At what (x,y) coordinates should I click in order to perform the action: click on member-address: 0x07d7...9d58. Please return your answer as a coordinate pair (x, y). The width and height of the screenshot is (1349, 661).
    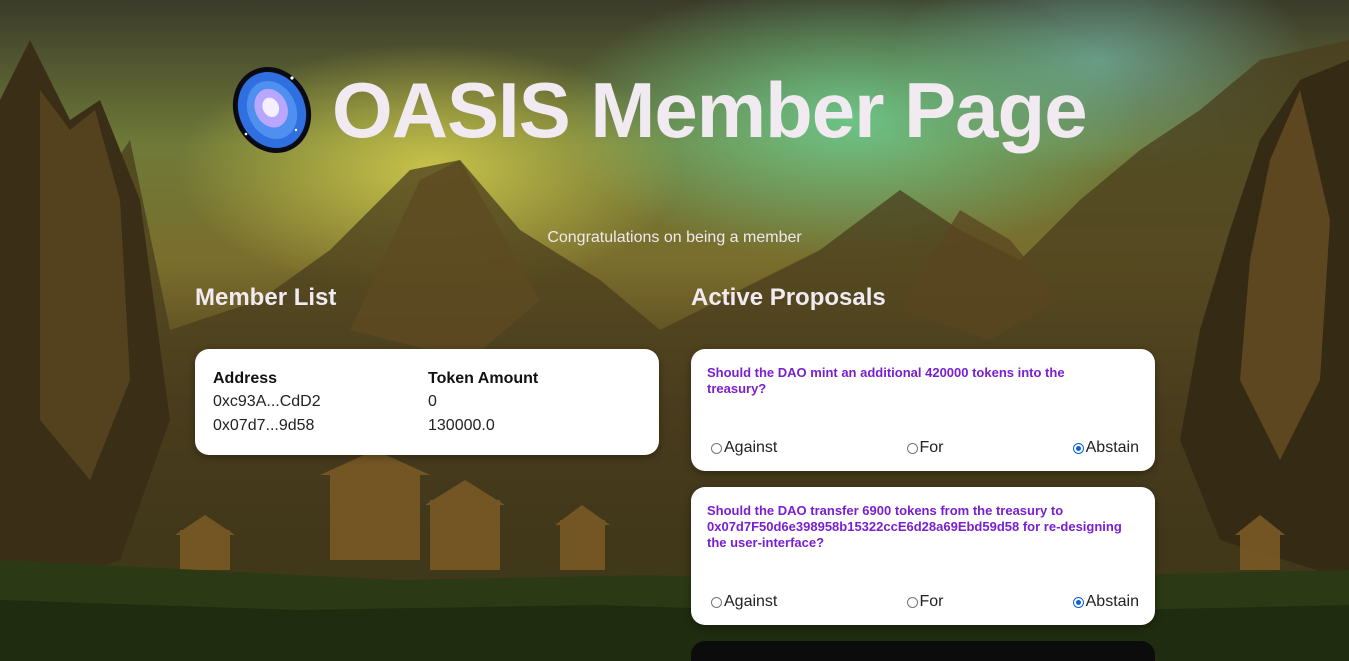
    Looking at the image, I should click on (264, 425).